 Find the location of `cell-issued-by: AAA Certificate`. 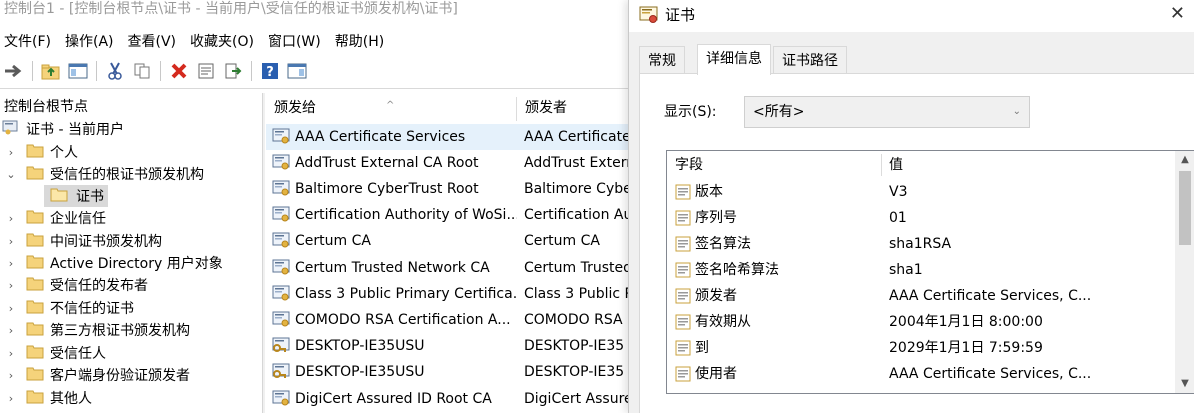

cell-issued-by: AAA Certificate is located at coordinates (577, 137).